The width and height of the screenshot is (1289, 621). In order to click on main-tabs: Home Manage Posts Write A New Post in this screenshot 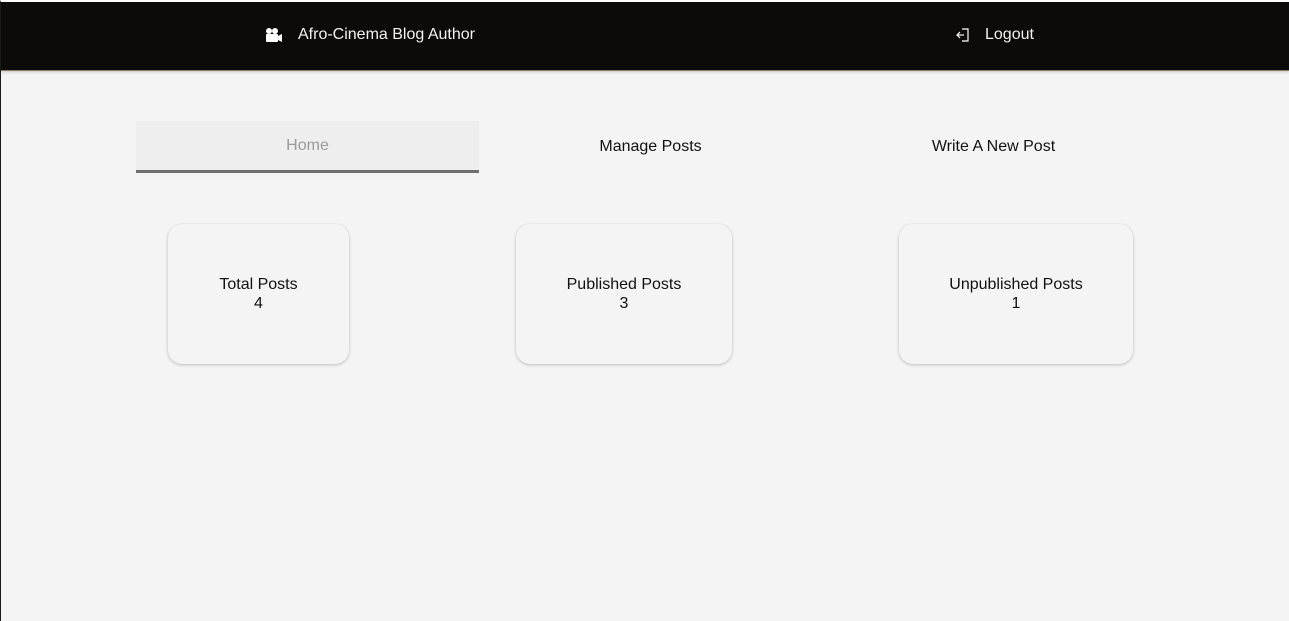, I will do `click(651, 147)`.